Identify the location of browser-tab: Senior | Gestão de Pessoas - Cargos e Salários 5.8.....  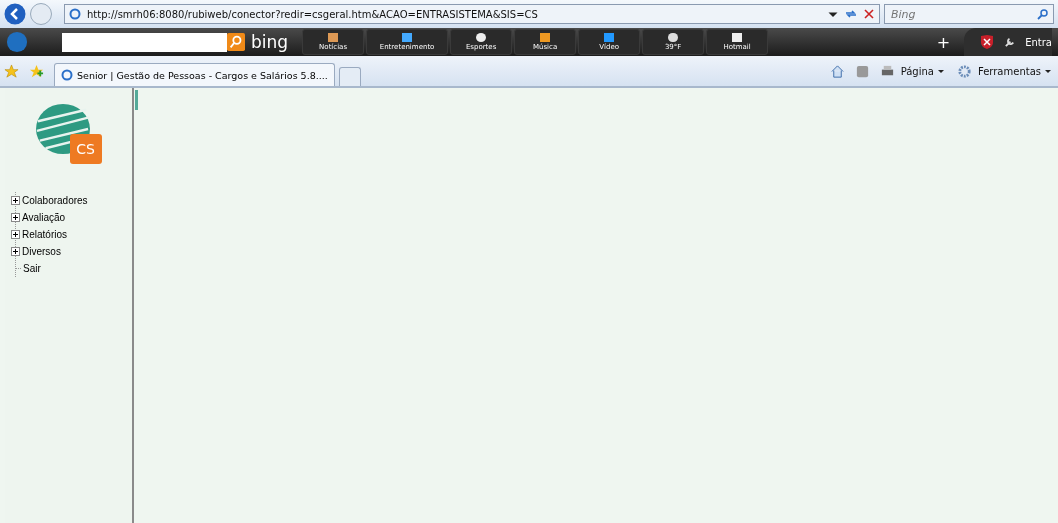
(194, 74).